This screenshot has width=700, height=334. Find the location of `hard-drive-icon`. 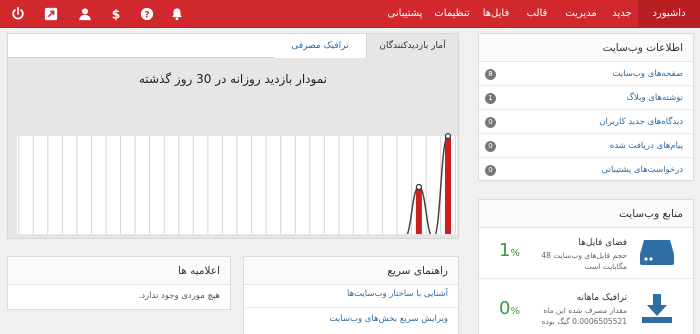

hard-drive-icon is located at coordinates (657, 252).